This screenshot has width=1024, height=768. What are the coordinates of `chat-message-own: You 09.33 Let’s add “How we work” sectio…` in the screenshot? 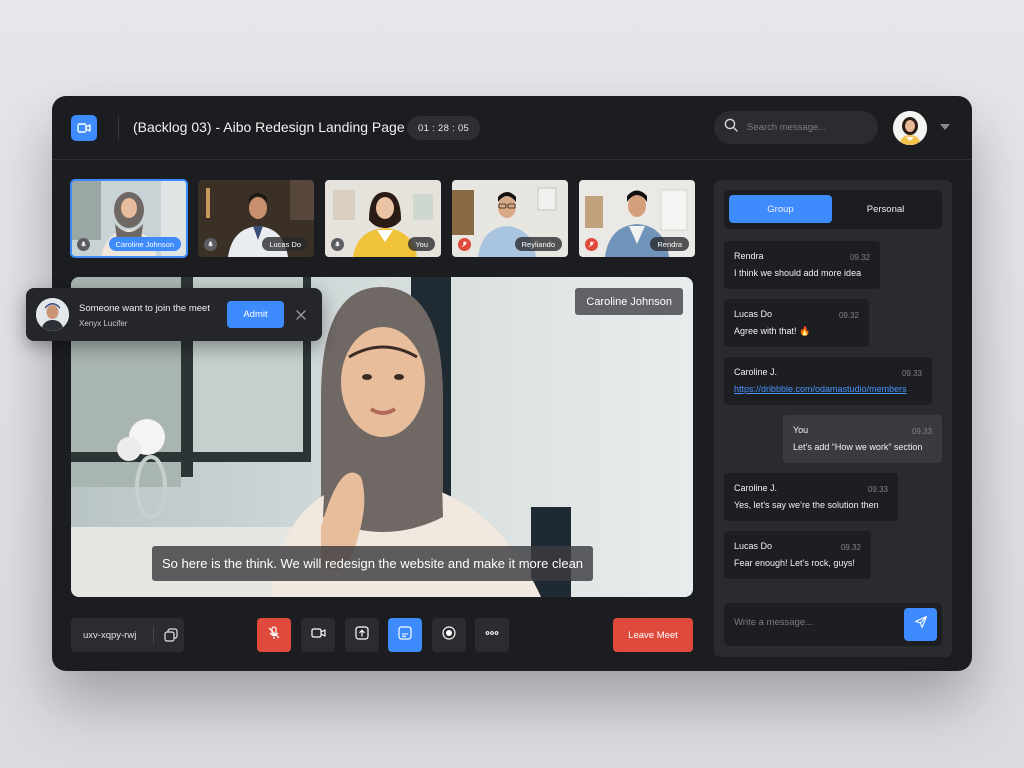 It's located at (862, 439).